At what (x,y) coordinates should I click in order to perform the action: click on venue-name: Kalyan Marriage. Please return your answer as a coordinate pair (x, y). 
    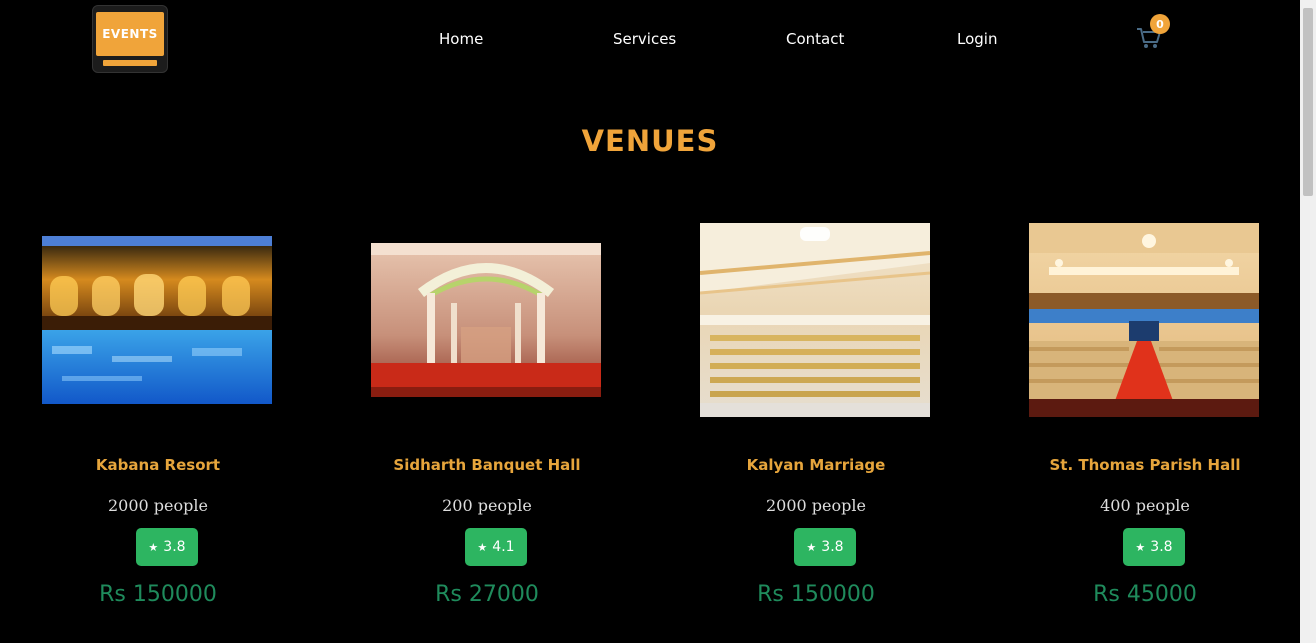
    Looking at the image, I should click on (816, 465).